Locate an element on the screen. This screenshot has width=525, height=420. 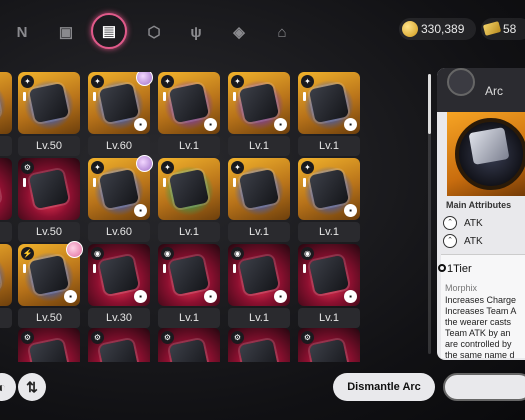
arc-card-level: Lv.60 is located at coordinates (119, 146).